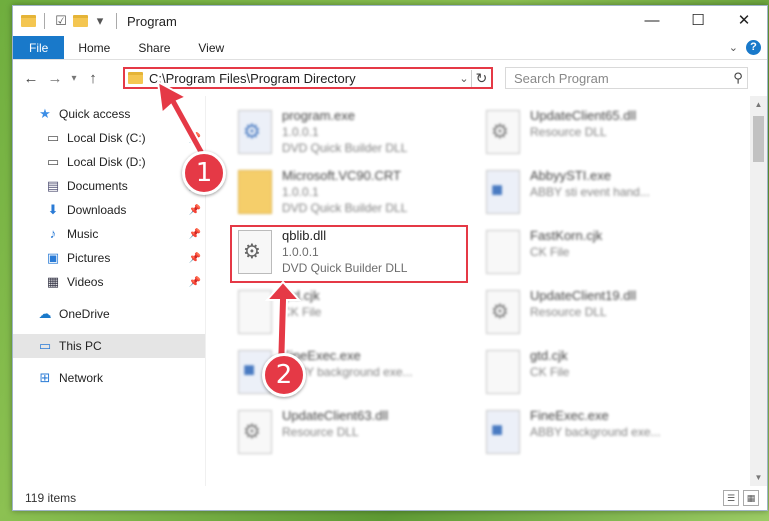 This screenshot has width=769, height=521. Describe the element at coordinates (354, 434) in the screenshot. I see `file-item: ⚙ UpdateClient63.dll Resource DLL` at that location.